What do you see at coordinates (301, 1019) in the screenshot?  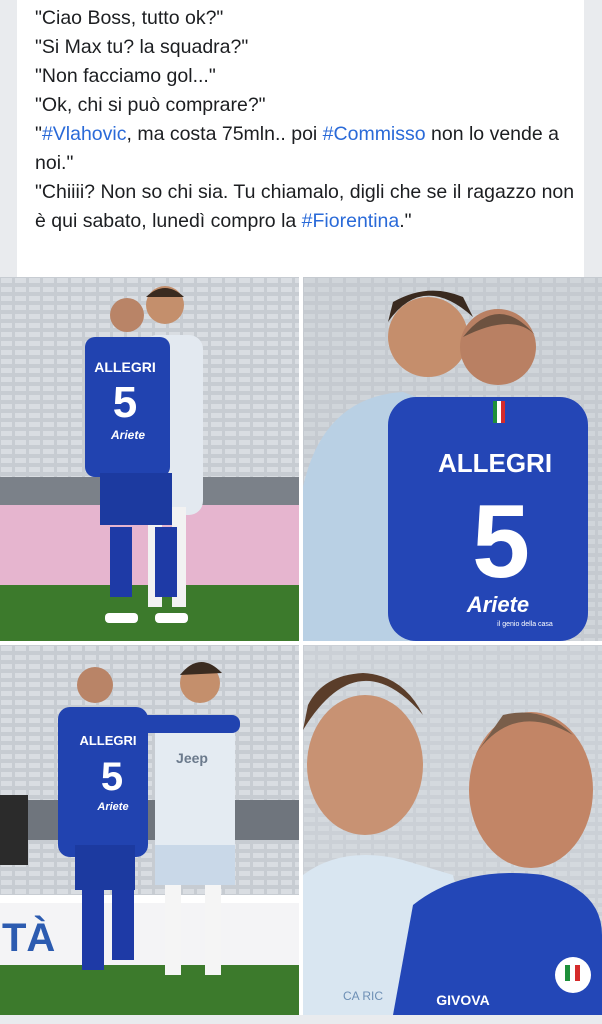 I see `feed-divider` at bounding box center [301, 1019].